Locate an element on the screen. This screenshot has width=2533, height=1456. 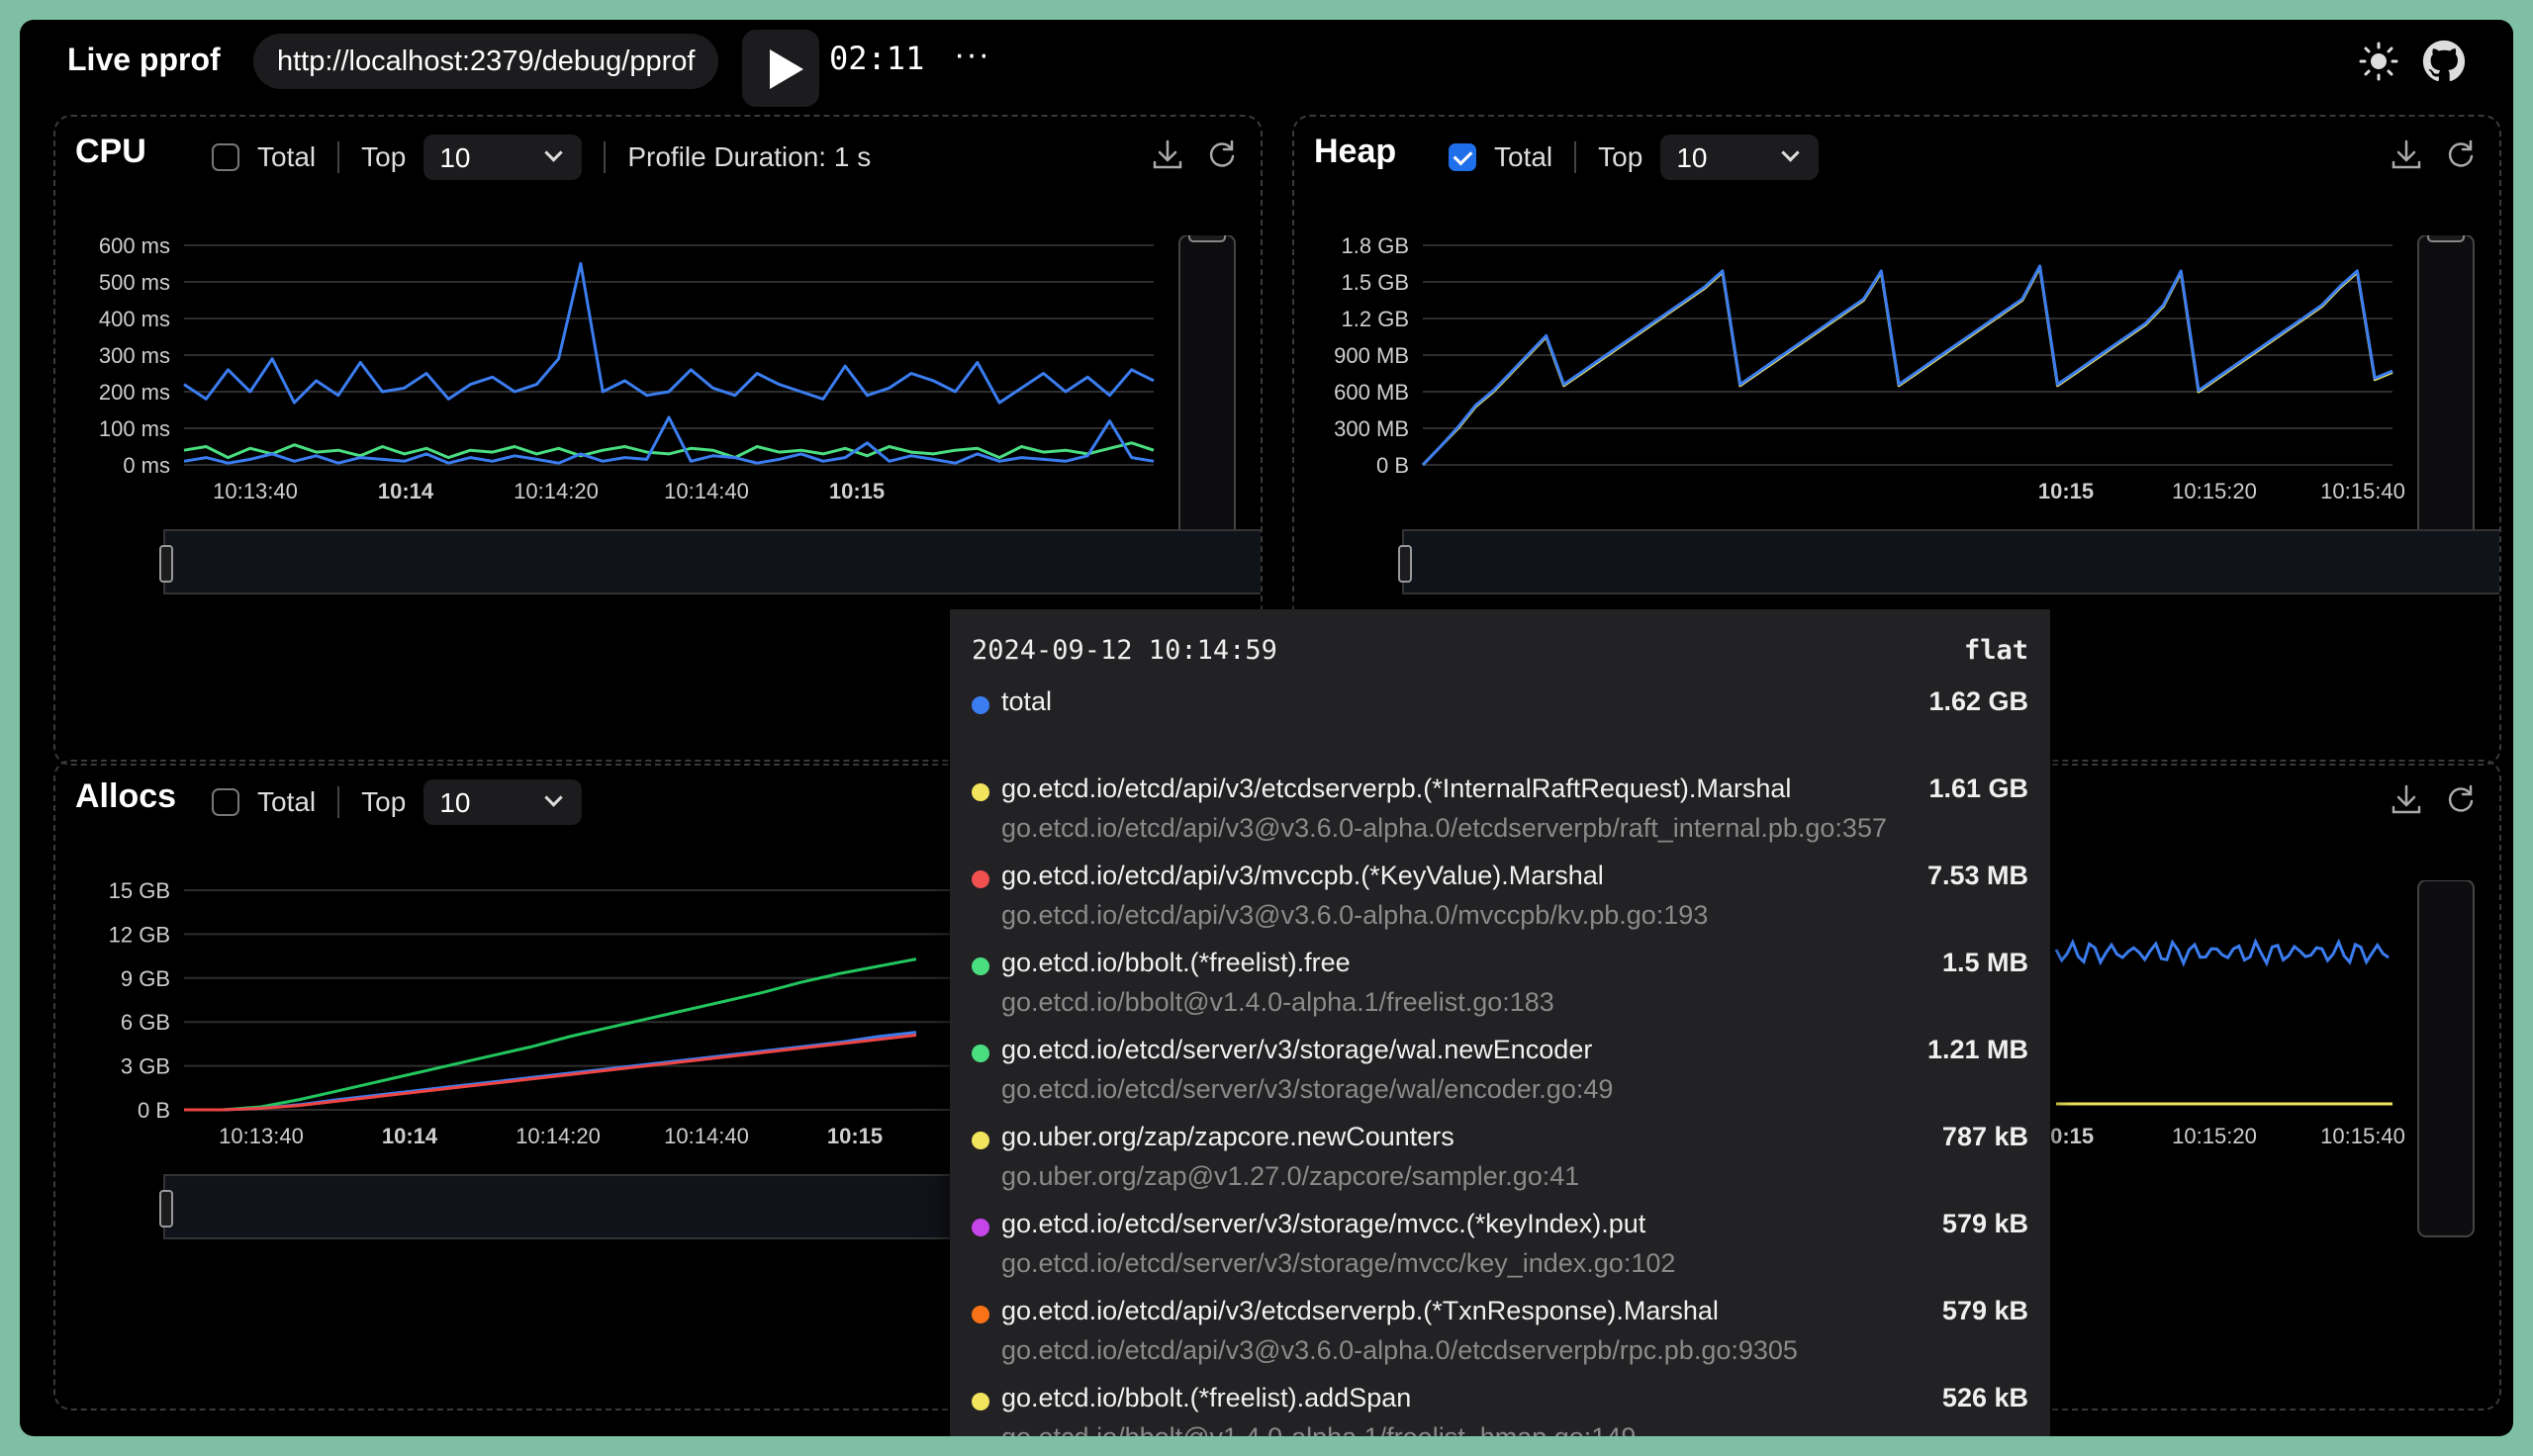
github-icon is located at coordinates (2444, 61).